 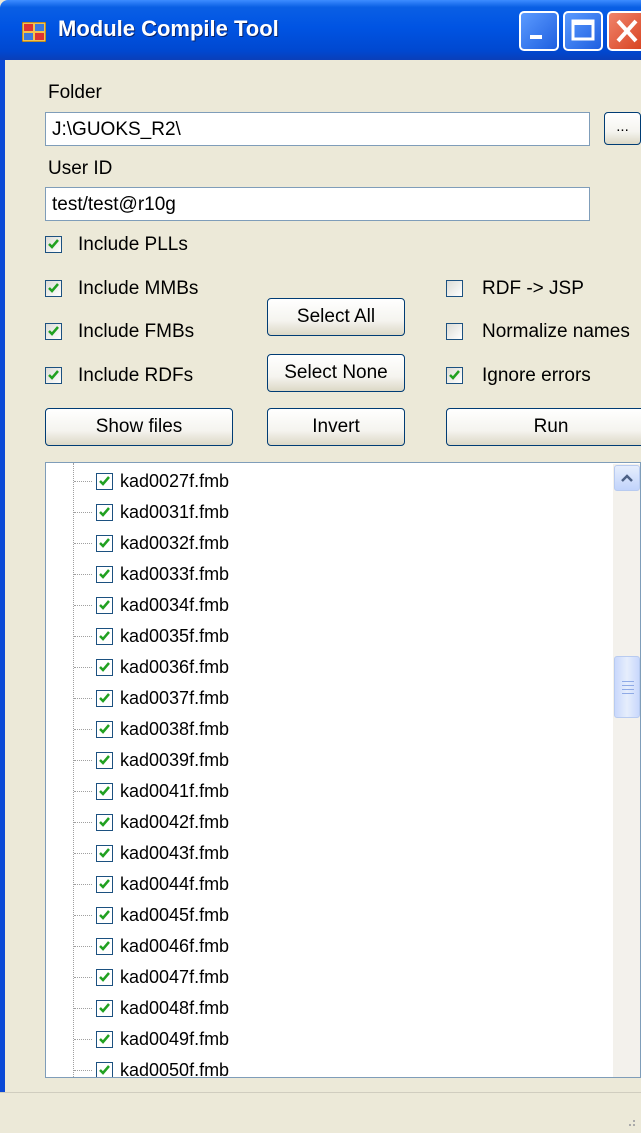 I want to click on app-window-icon, so click(x=34, y=32).